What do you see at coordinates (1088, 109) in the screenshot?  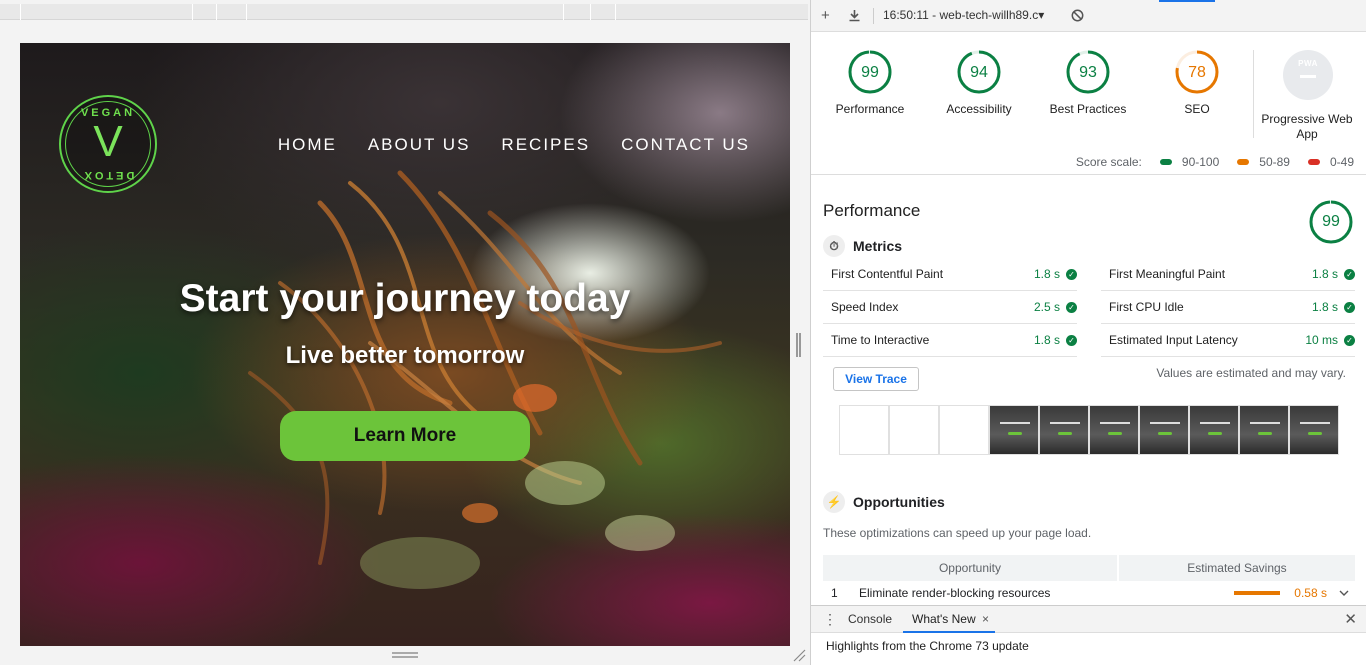 I see `gauge-label: Best Practices` at bounding box center [1088, 109].